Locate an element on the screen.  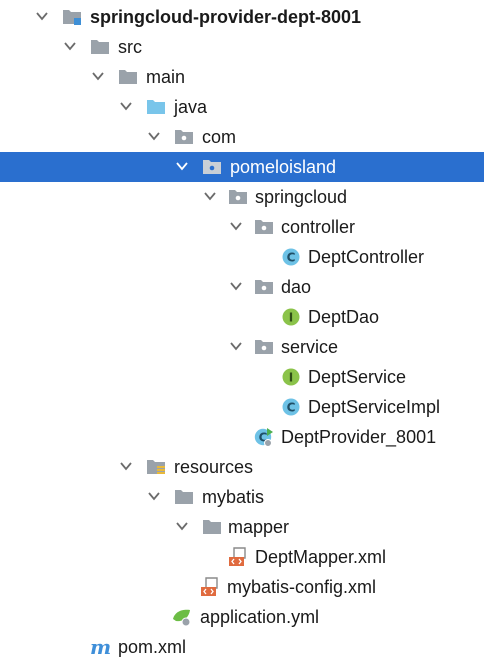
tree-item-label: springcloud-provider-dept-8001 is located at coordinates (226, 17).